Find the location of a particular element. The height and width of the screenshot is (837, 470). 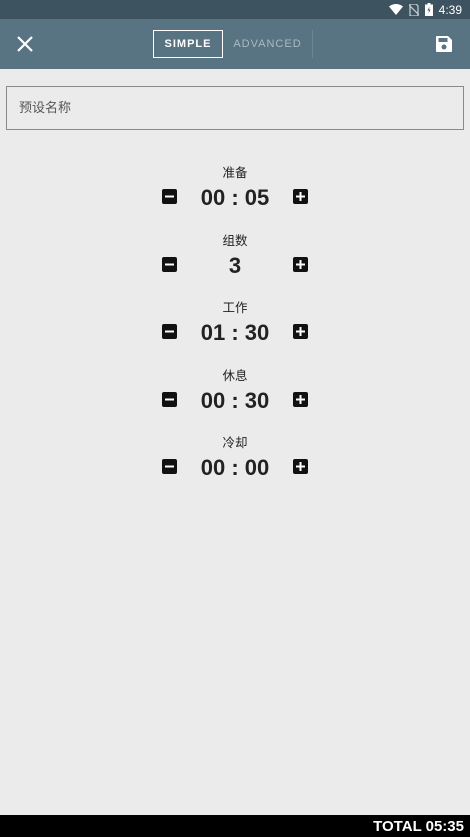

total-label: TOTAL 05:35 is located at coordinates (418, 826).